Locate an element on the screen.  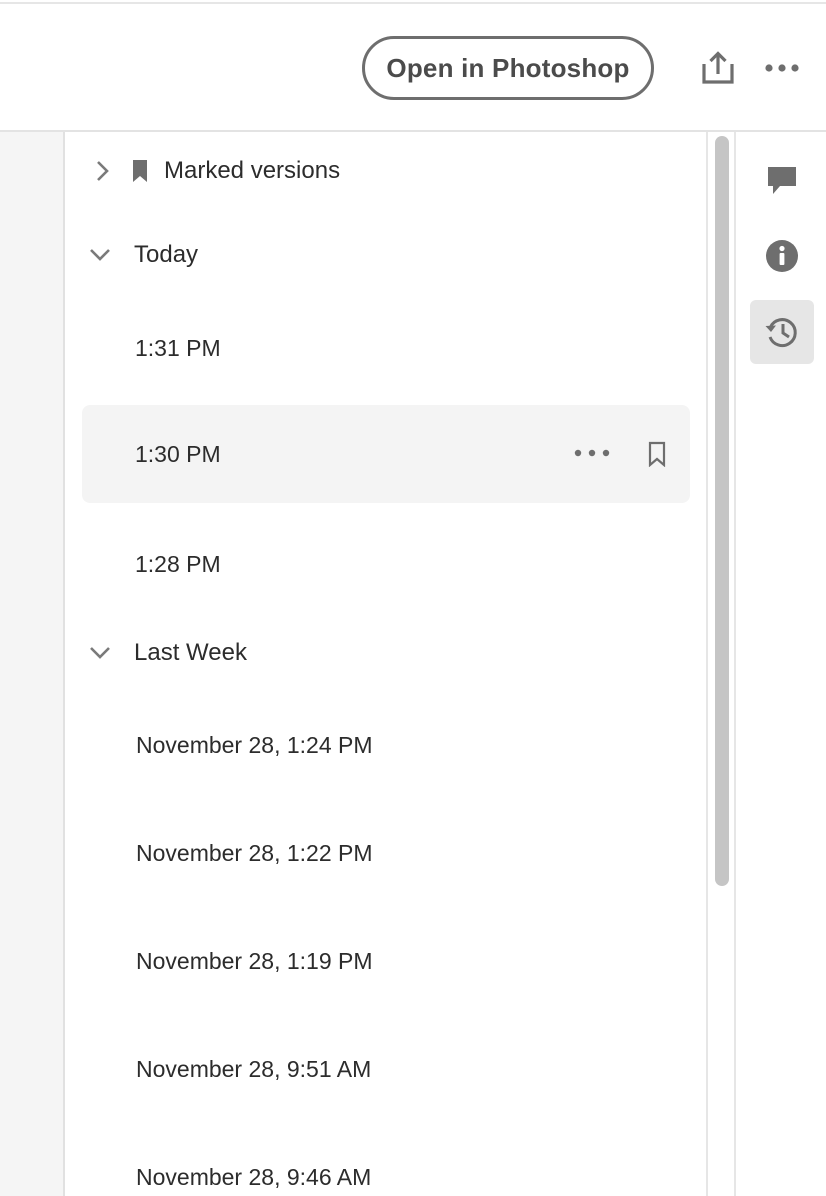
version-time: 1:28 PM is located at coordinates (178, 563).